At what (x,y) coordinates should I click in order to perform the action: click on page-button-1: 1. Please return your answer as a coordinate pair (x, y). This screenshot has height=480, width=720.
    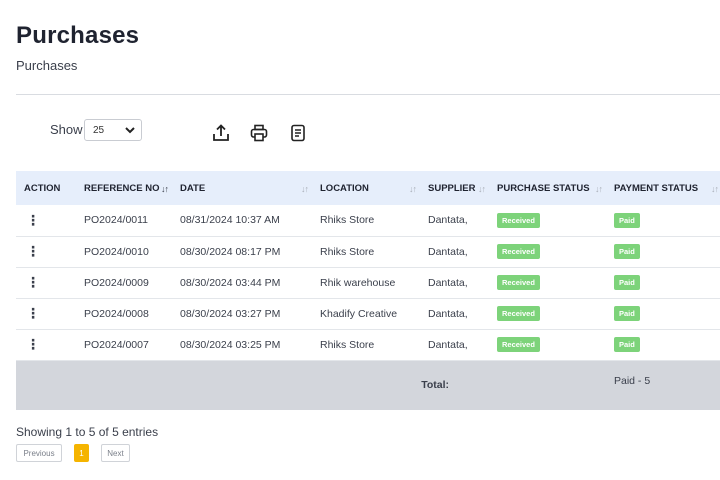
    Looking at the image, I should click on (81, 453).